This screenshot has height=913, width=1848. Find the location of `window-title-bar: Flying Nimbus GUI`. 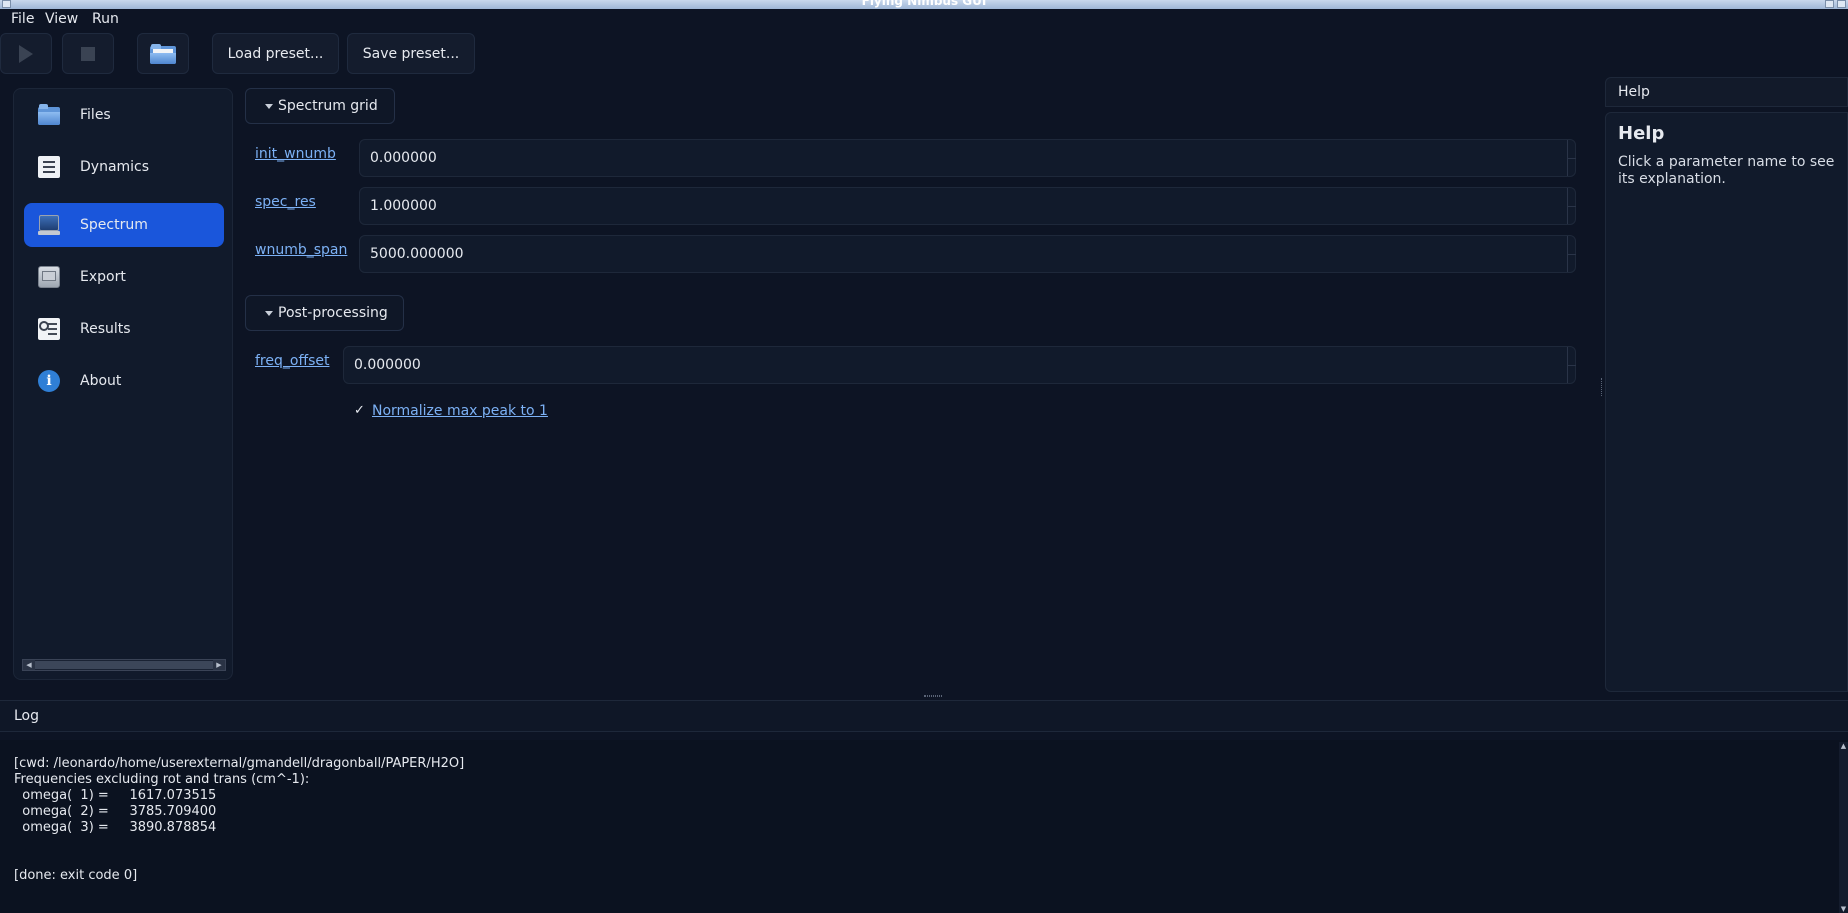

window-title-bar: Flying Nimbus GUI is located at coordinates (924, 4).